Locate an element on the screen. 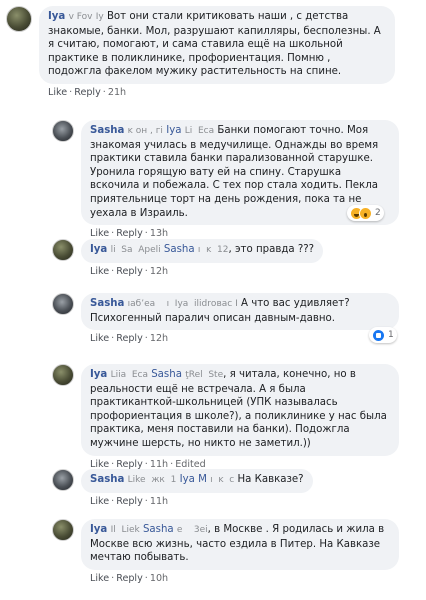 The image size is (426, 600). hover-overlay-text: Il Liеk is located at coordinates (125, 530).